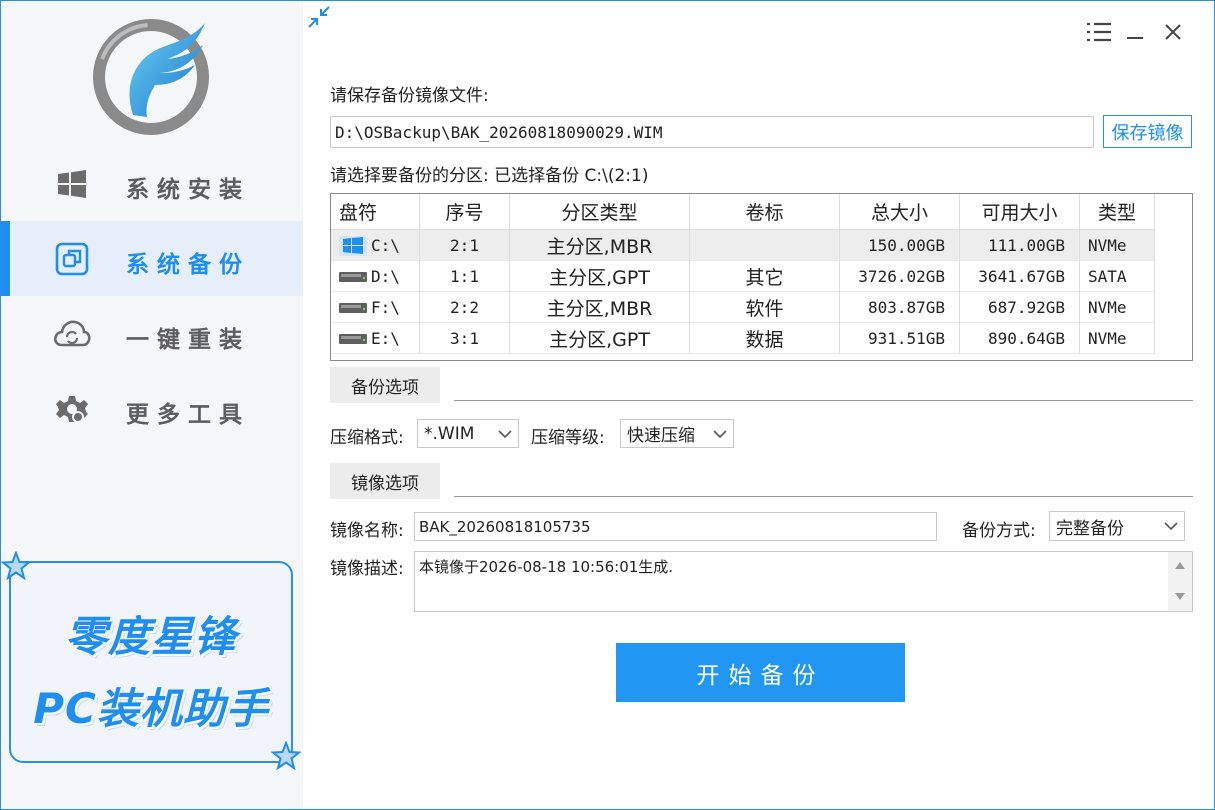 The image size is (1215, 810). I want to click on minimize-button, so click(1135, 32).